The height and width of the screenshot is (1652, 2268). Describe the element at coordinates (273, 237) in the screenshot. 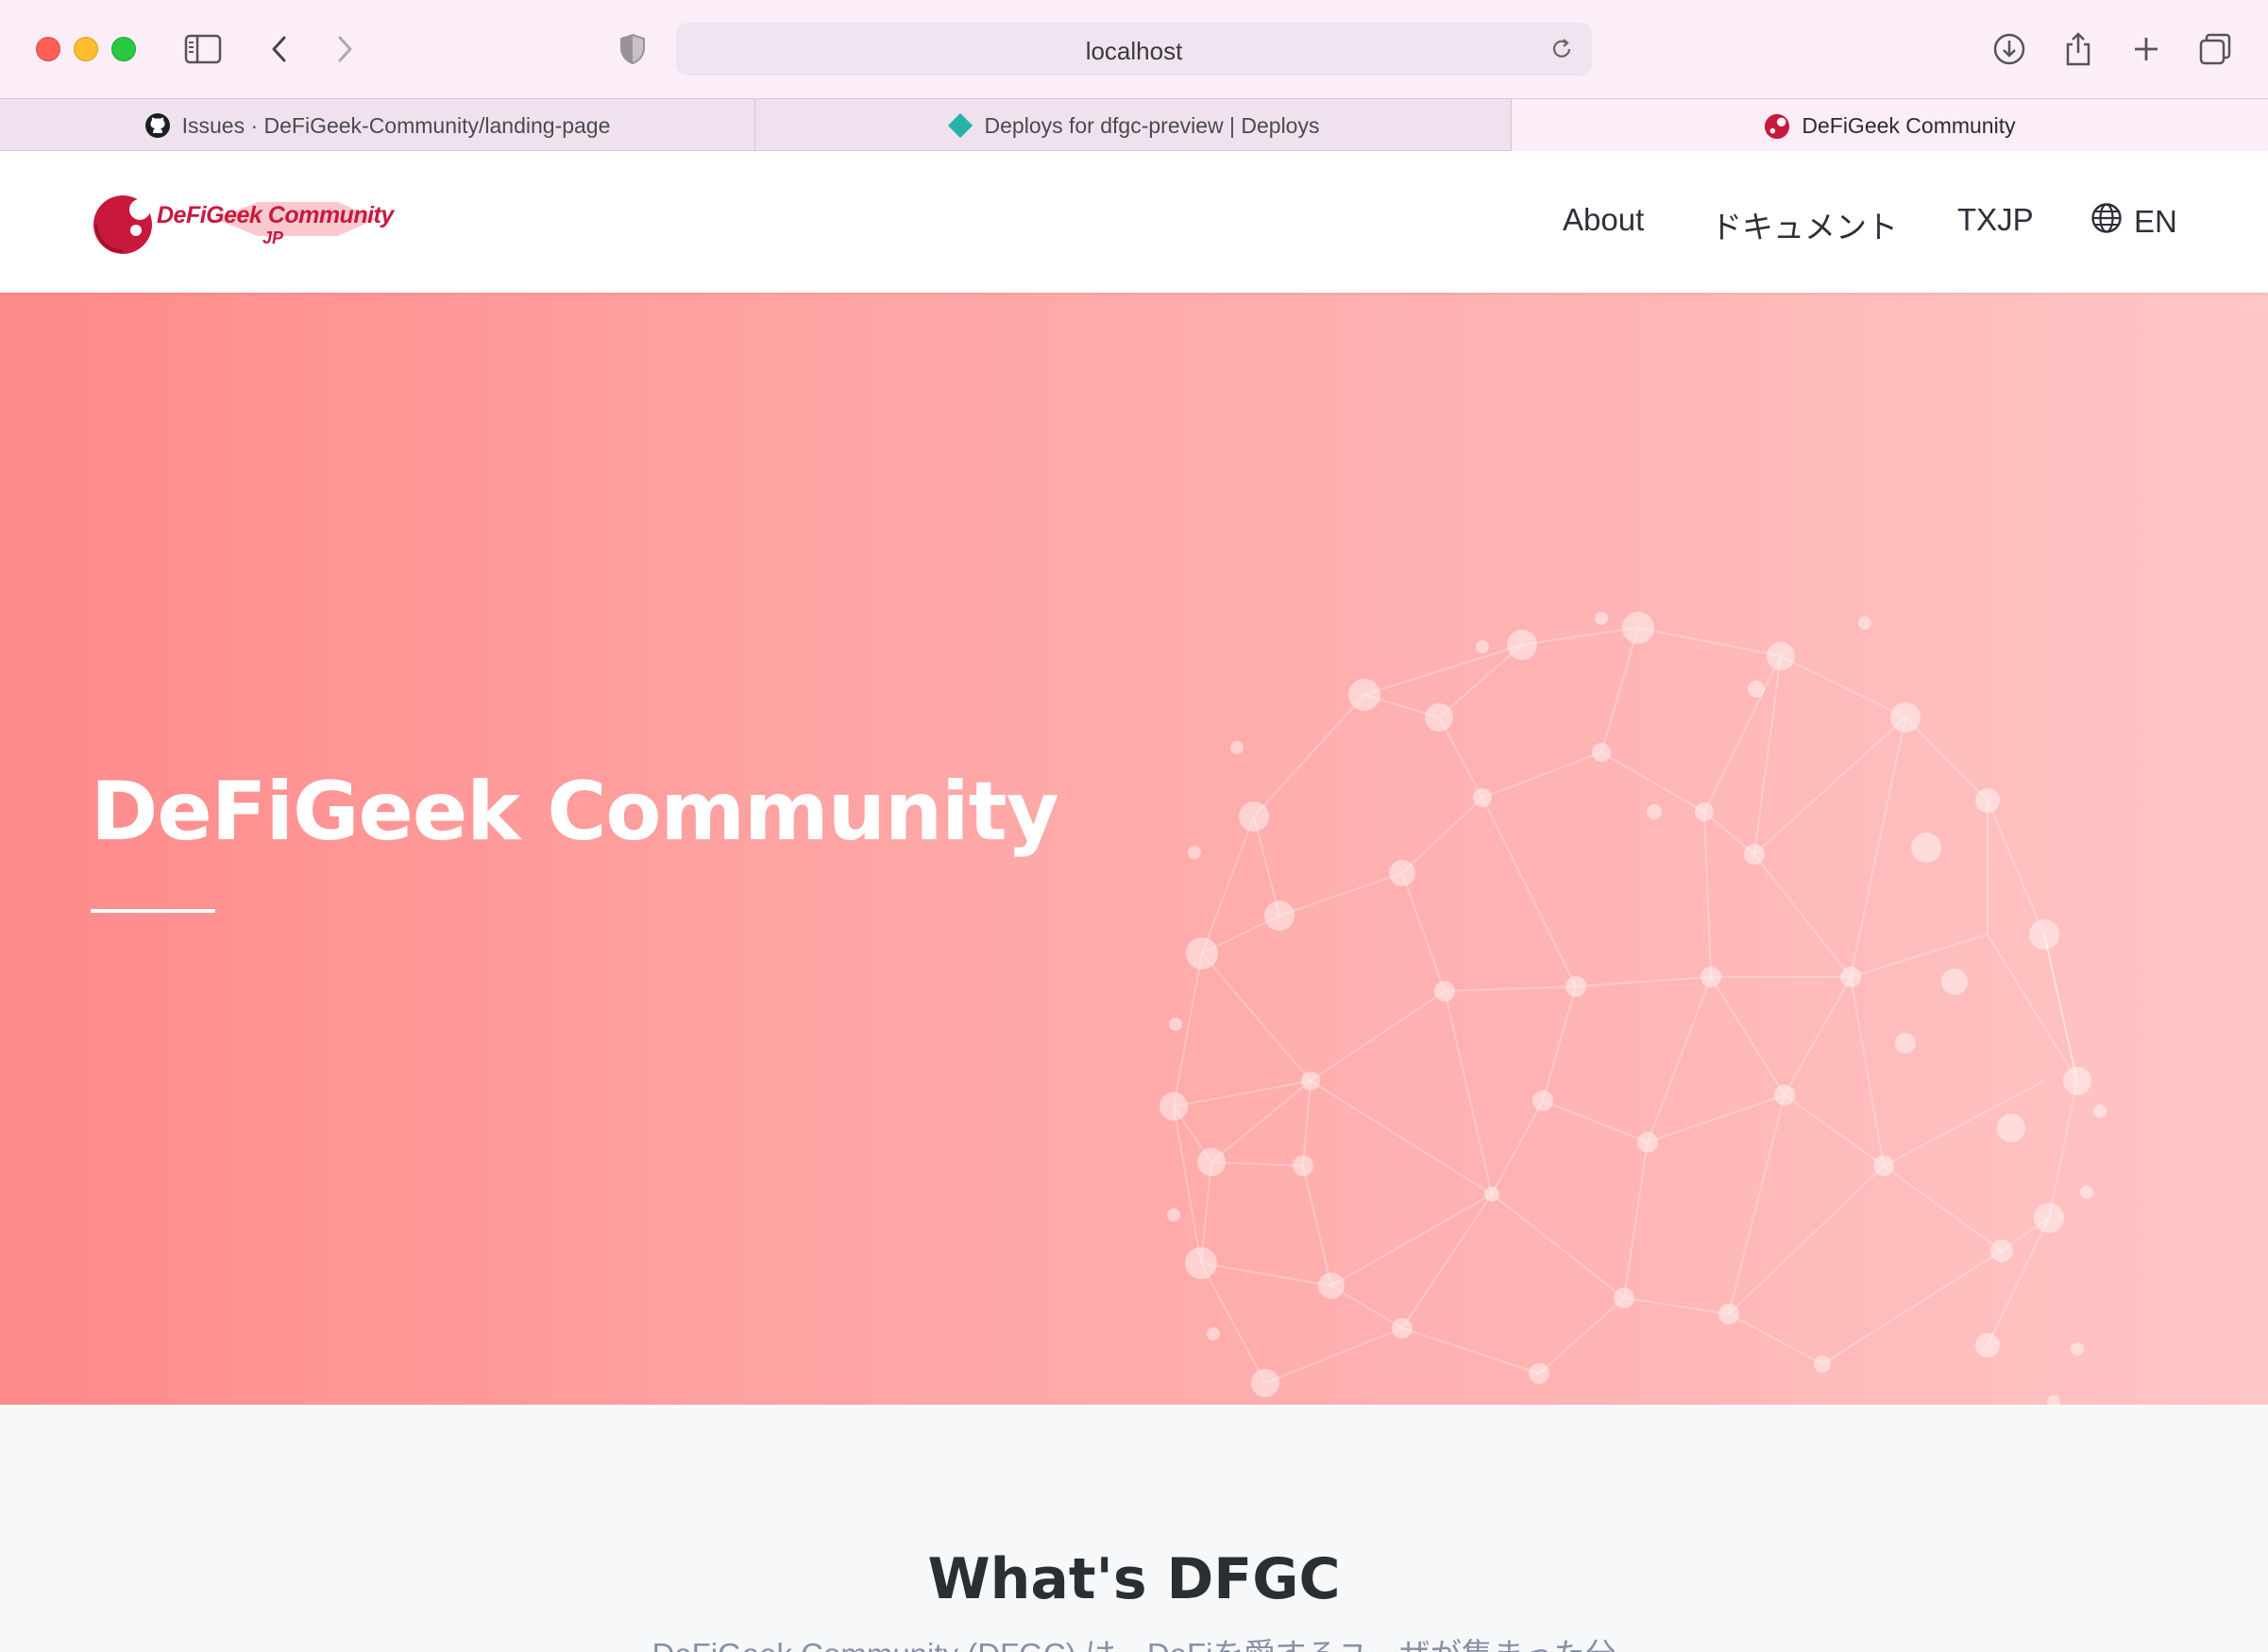

I see `logo-subtext: JP` at that location.